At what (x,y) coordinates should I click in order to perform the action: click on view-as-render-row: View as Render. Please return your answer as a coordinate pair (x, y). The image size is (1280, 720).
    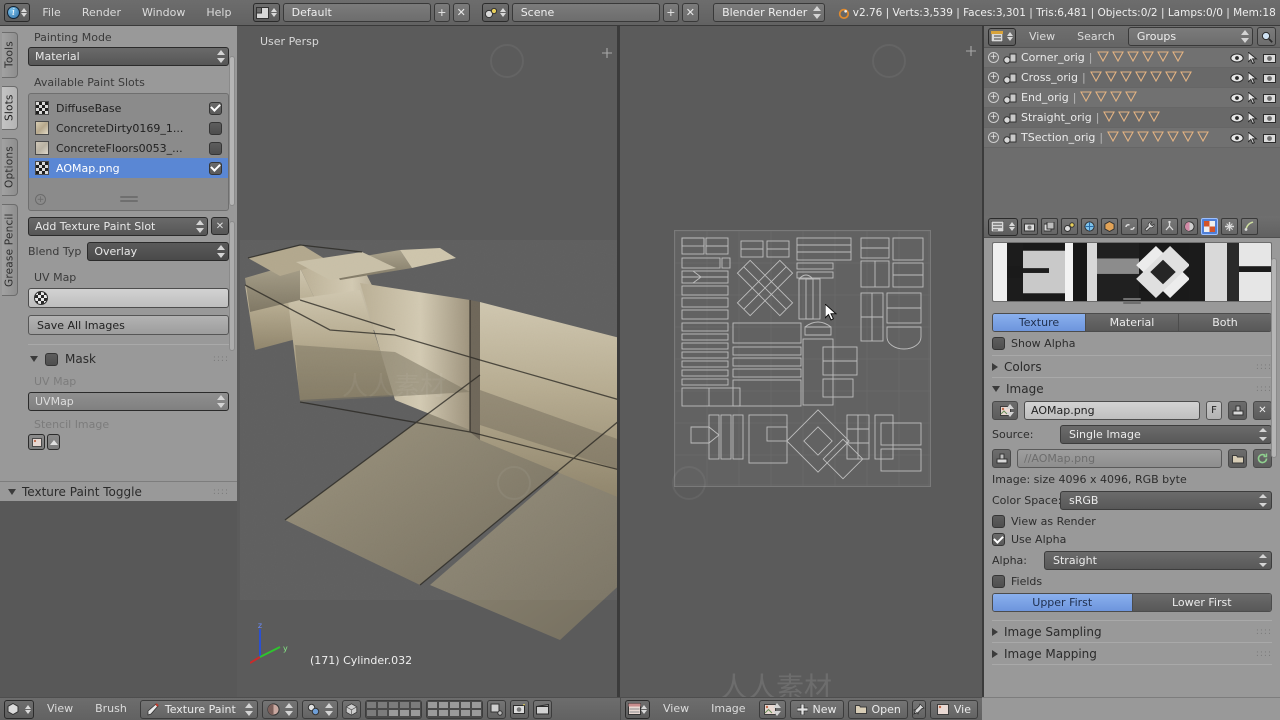
    Looking at the image, I should click on (1132, 521).